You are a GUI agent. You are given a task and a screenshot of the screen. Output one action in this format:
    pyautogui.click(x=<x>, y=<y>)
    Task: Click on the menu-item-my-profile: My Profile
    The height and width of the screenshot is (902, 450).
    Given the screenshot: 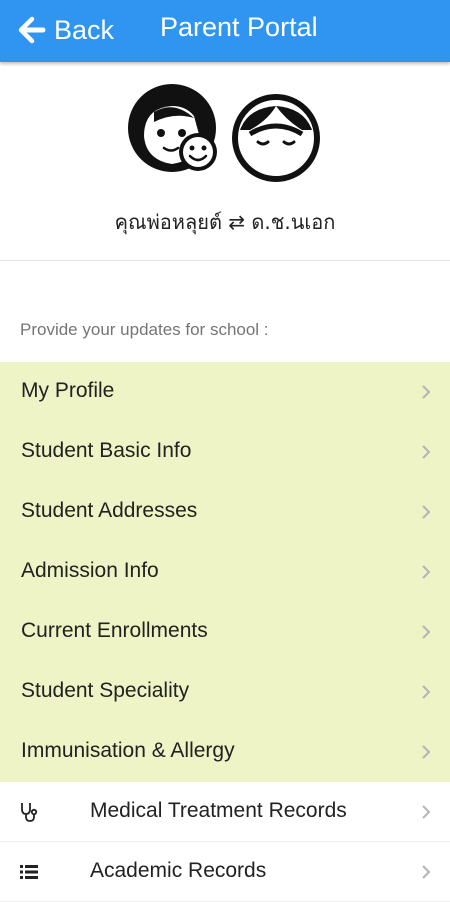 What is the action you would take?
    pyautogui.click(x=225, y=392)
    